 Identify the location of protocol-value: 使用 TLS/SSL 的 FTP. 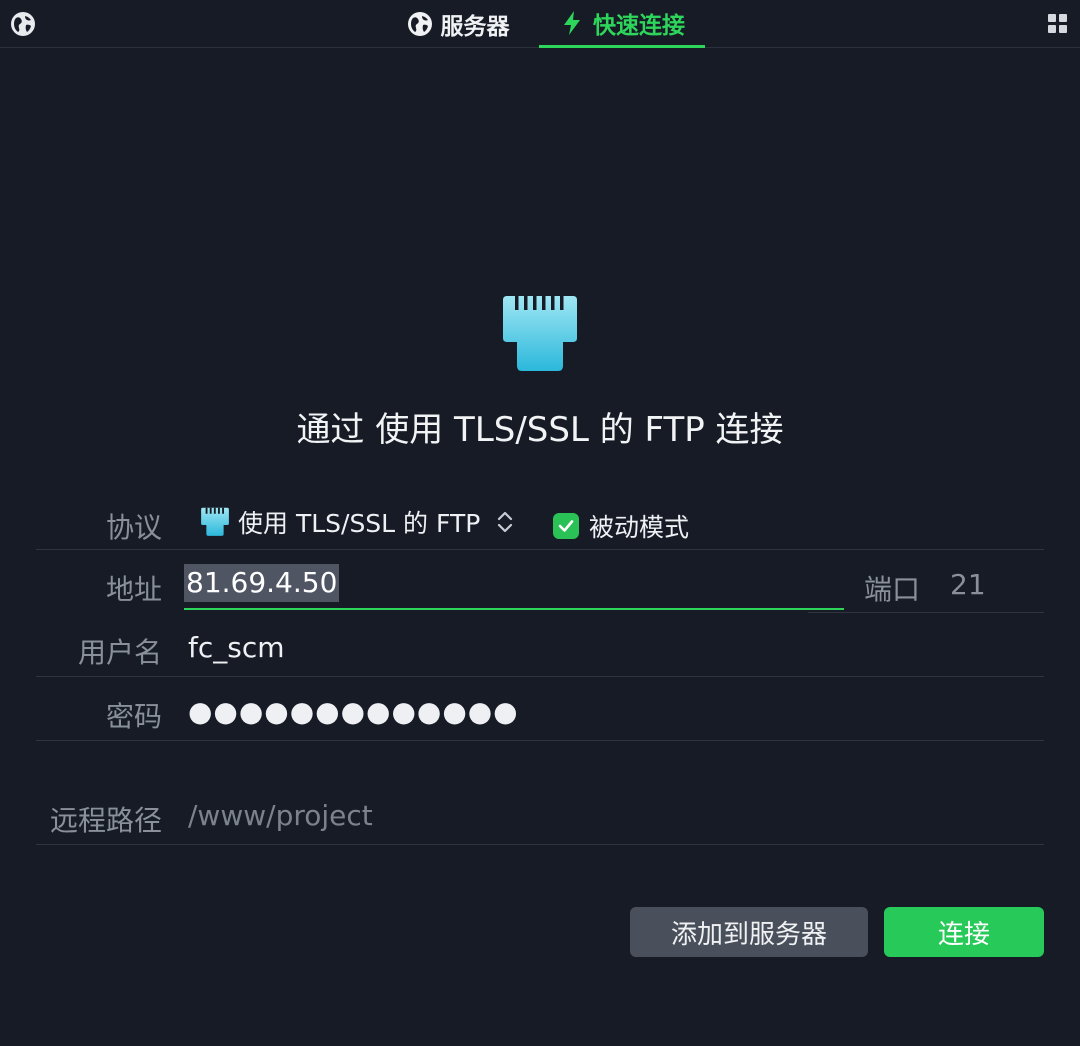
(359, 523).